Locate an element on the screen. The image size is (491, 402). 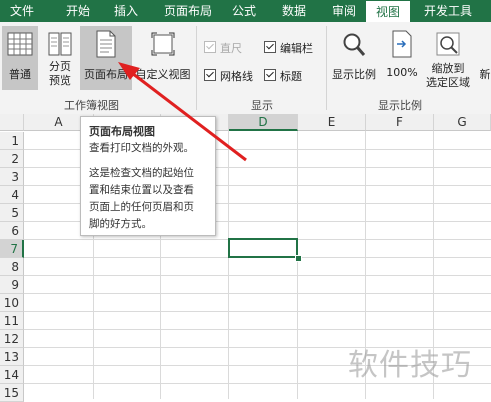
row-header: 8 is located at coordinates (12, 267).